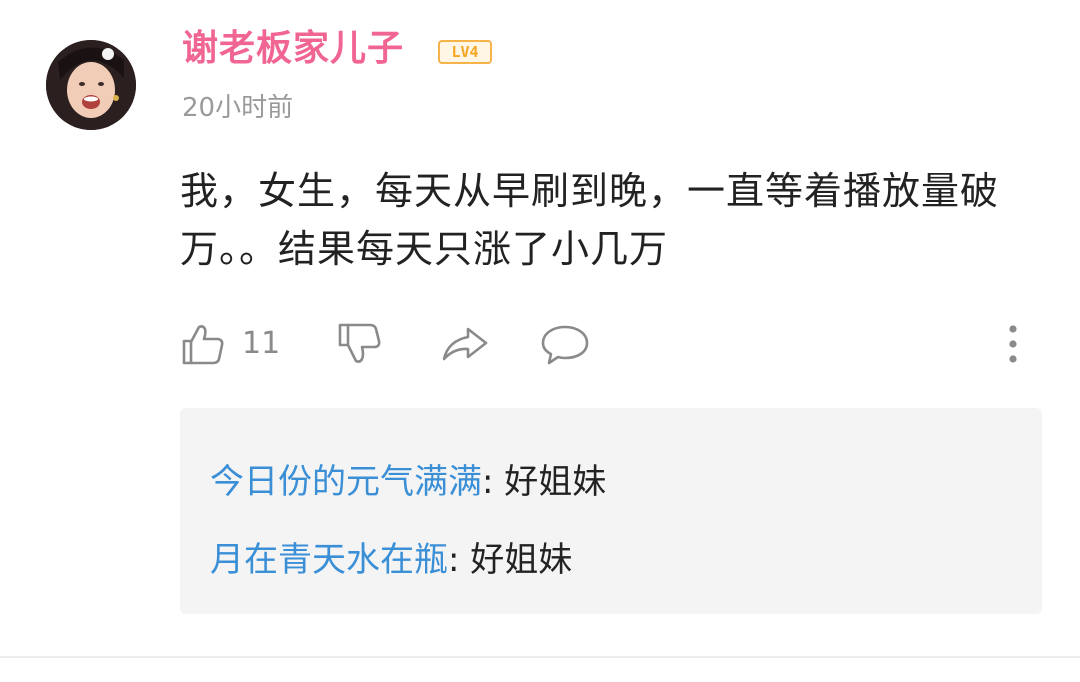 Image resolution: width=1080 pixels, height=682 pixels. I want to click on dislike-button, so click(359, 344).